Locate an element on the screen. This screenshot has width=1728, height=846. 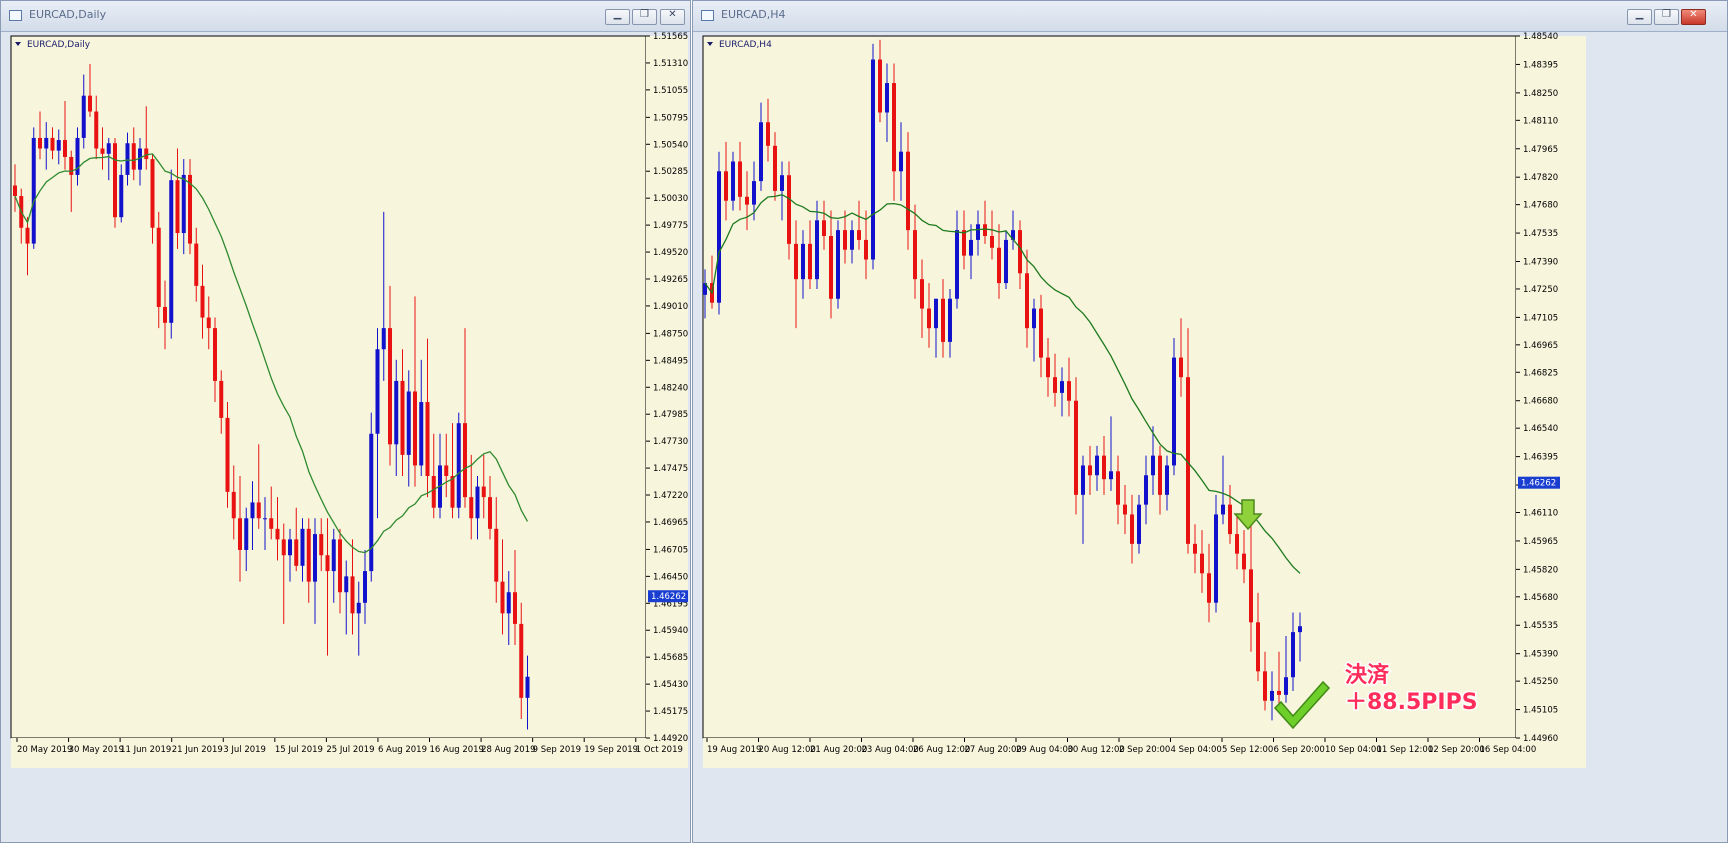
y-tick-label: 1.48250 is located at coordinates (1540, 94).